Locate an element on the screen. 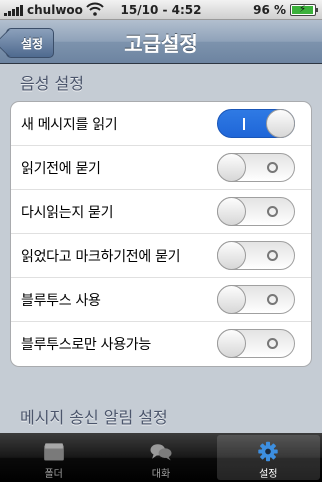  battery-icon: ⚡ is located at coordinates (304, 10).